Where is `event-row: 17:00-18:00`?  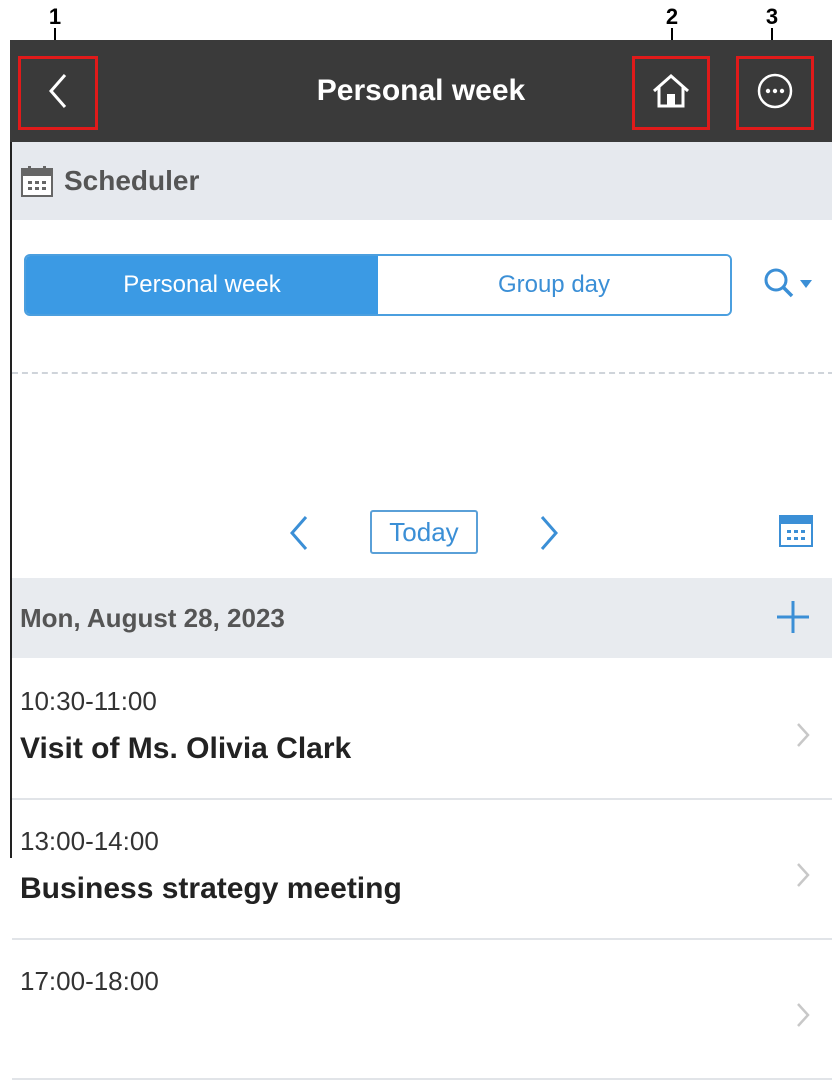
event-row: 17:00-18:00 is located at coordinates (422, 1009).